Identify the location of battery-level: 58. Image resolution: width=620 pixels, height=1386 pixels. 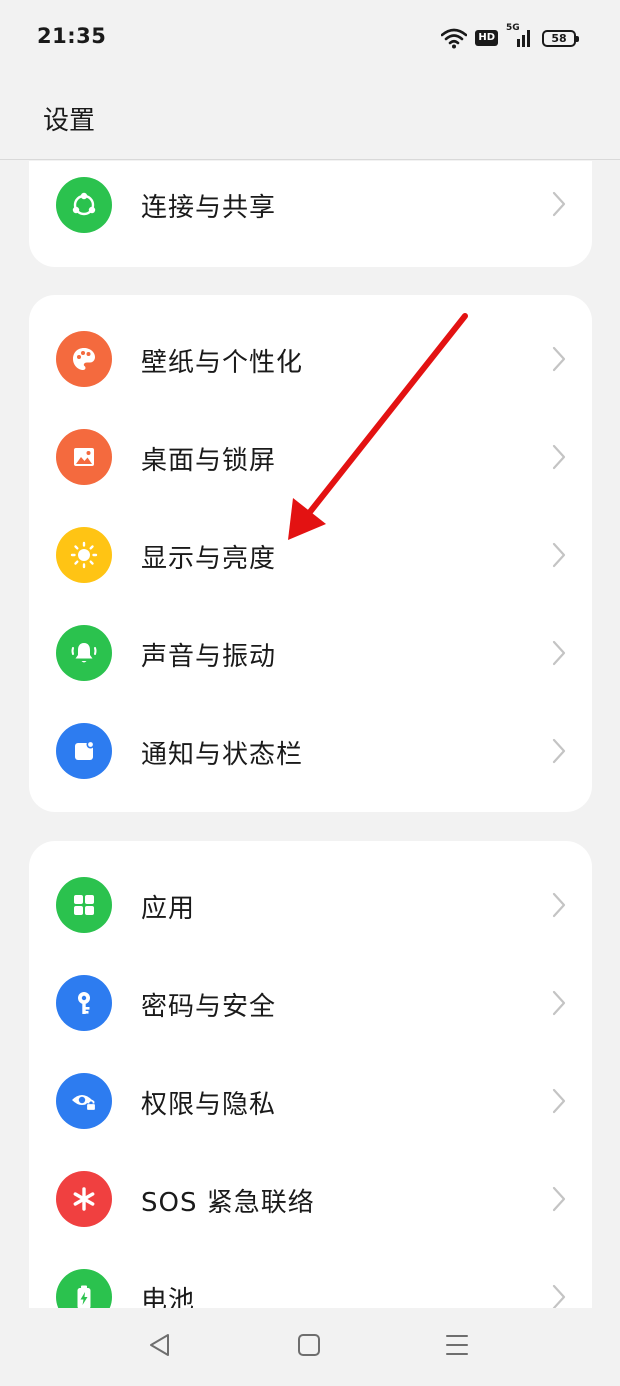
(559, 38).